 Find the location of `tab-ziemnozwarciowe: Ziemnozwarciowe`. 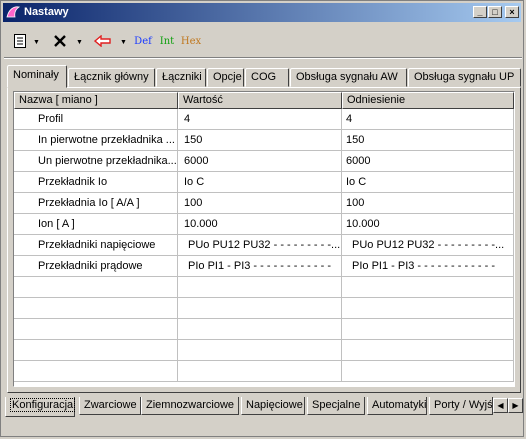

tab-ziemnozwarciowe: Ziemnozwarciowe is located at coordinates (190, 406).